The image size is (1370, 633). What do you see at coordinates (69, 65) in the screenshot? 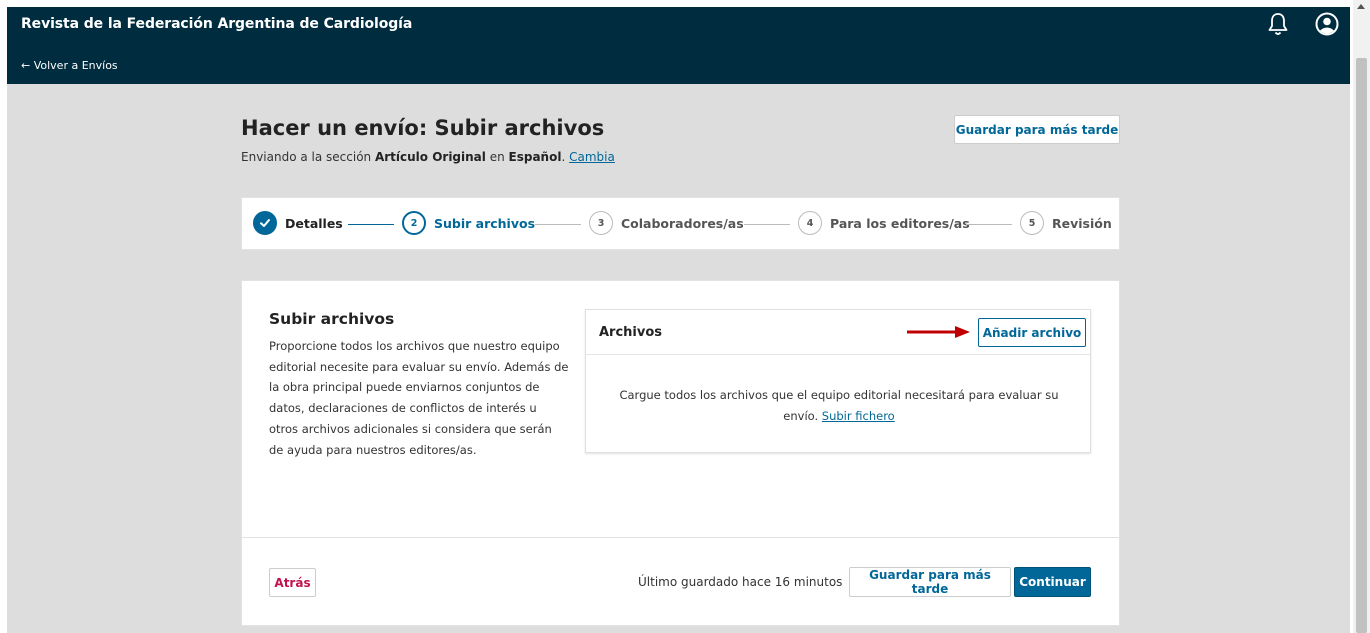
I see `back-to-submissions-link: ← Volver a Envíos` at bounding box center [69, 65].